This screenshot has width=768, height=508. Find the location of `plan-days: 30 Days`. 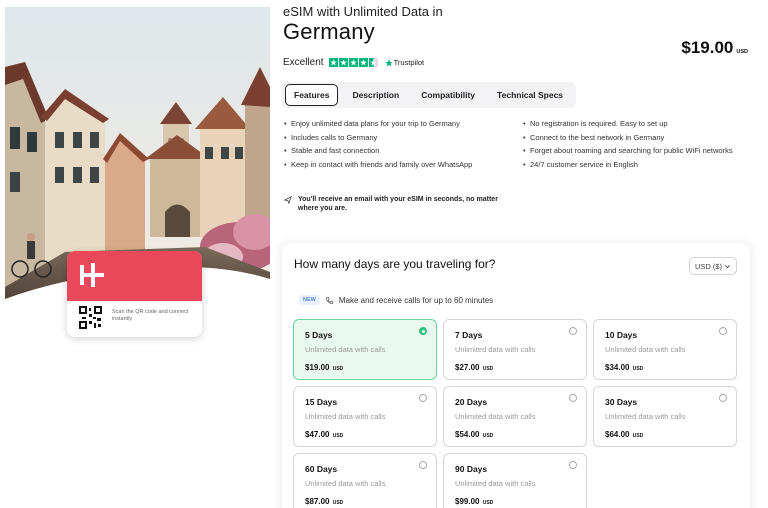

plan-days: 30 Days is located at coordinates (621, 402).